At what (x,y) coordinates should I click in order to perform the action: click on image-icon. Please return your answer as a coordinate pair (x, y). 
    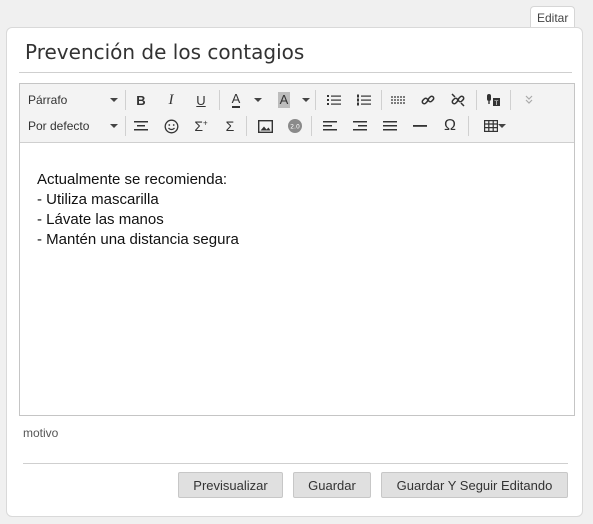
    Looking at the image, I should click on (265, 126).